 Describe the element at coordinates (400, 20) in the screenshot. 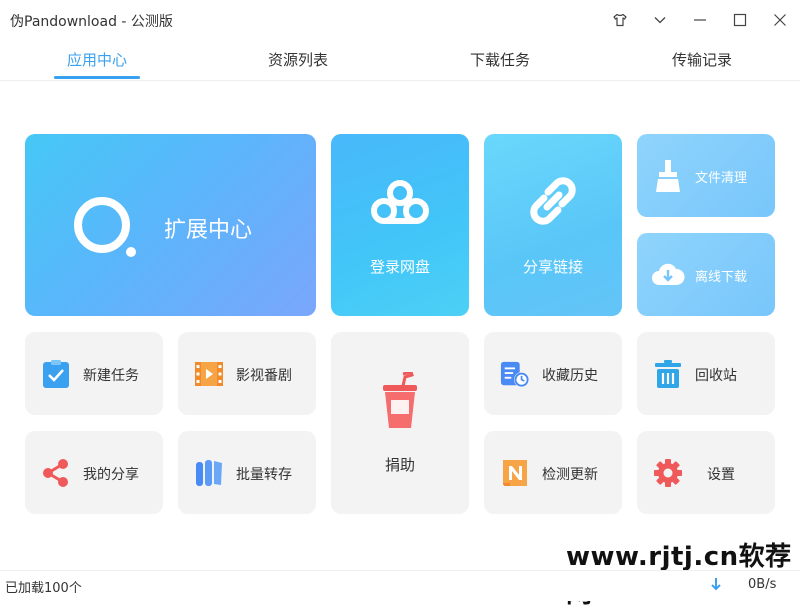

I see `title-bar: 伪Pandownload - 公测版` at that location.